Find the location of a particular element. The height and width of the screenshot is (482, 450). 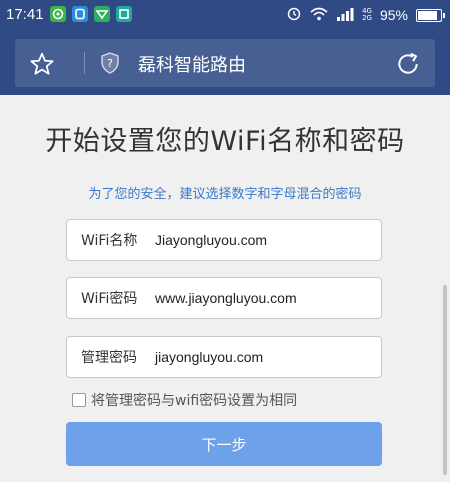

status-bar: 17:41 4G 2G 95% is located at coordinates (225, 15).